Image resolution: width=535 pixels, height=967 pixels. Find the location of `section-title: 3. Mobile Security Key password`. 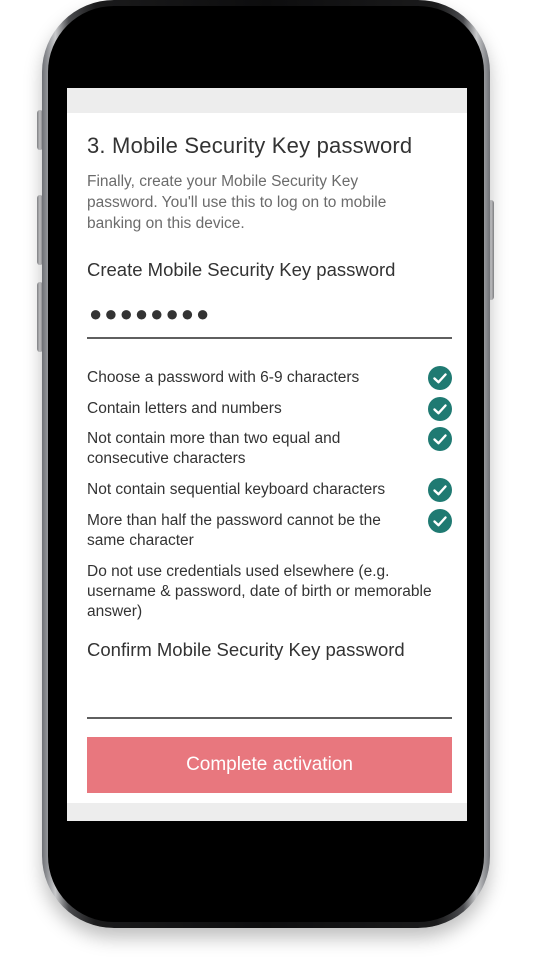

section-title: 3. Mobile Security Key password is located at coordinates (250, 145).